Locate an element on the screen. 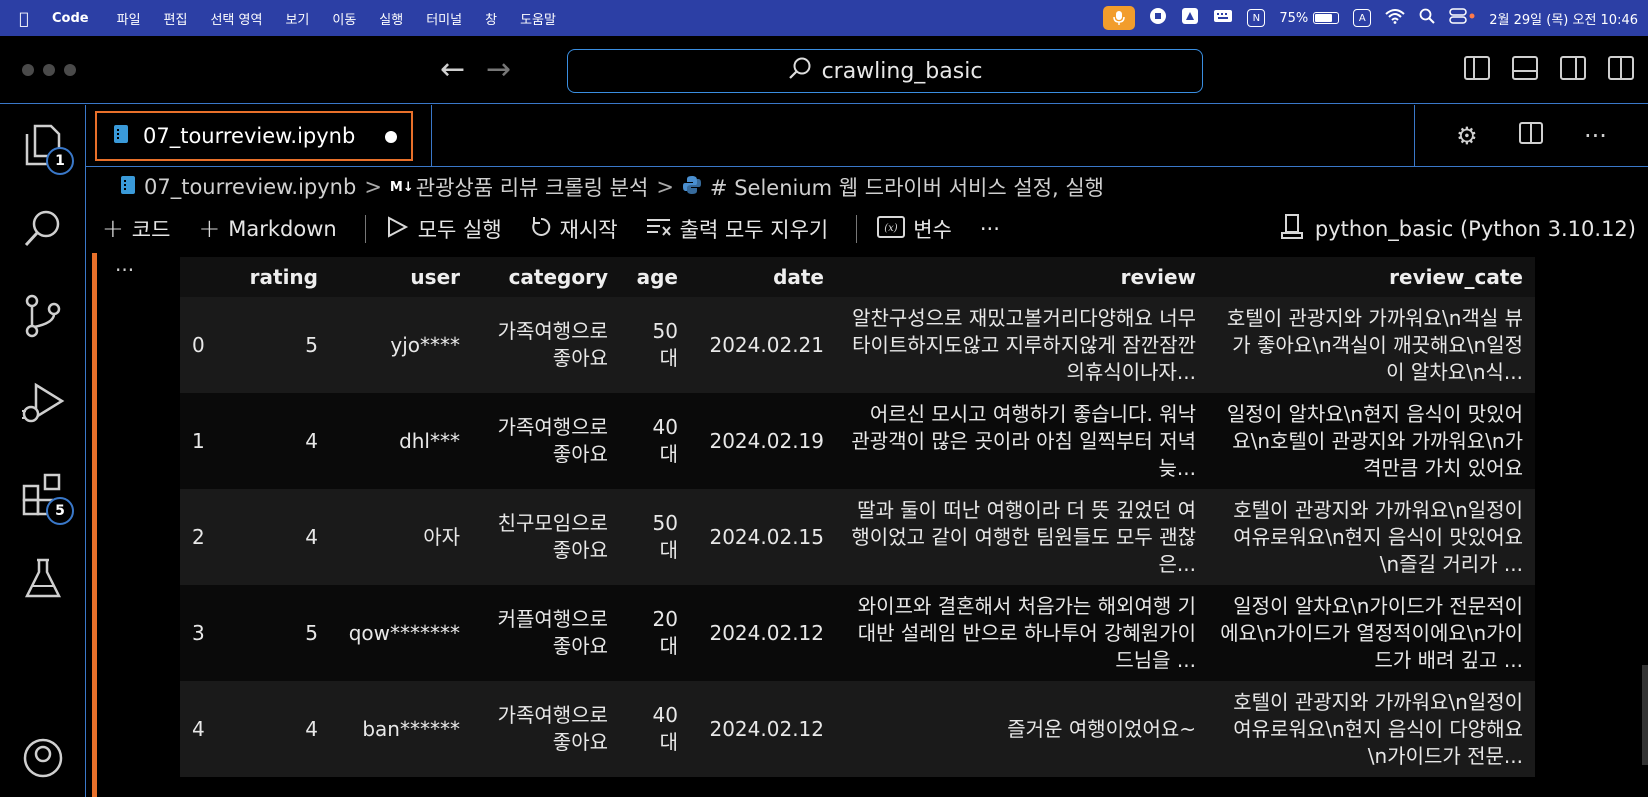 The height and width of the screenshot is (797, 1648). battery-percent: 75% is located at coordinates (1294, 18).